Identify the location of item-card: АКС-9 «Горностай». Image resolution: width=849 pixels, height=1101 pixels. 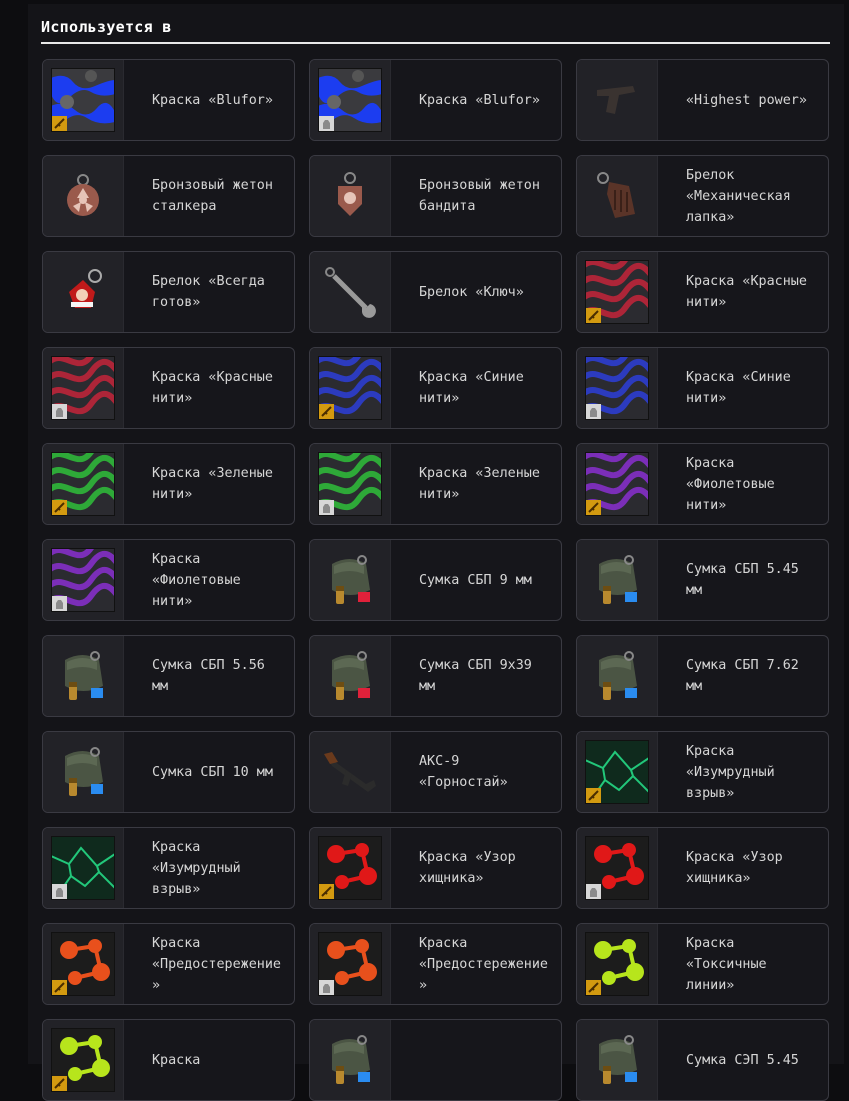
(435, 772).